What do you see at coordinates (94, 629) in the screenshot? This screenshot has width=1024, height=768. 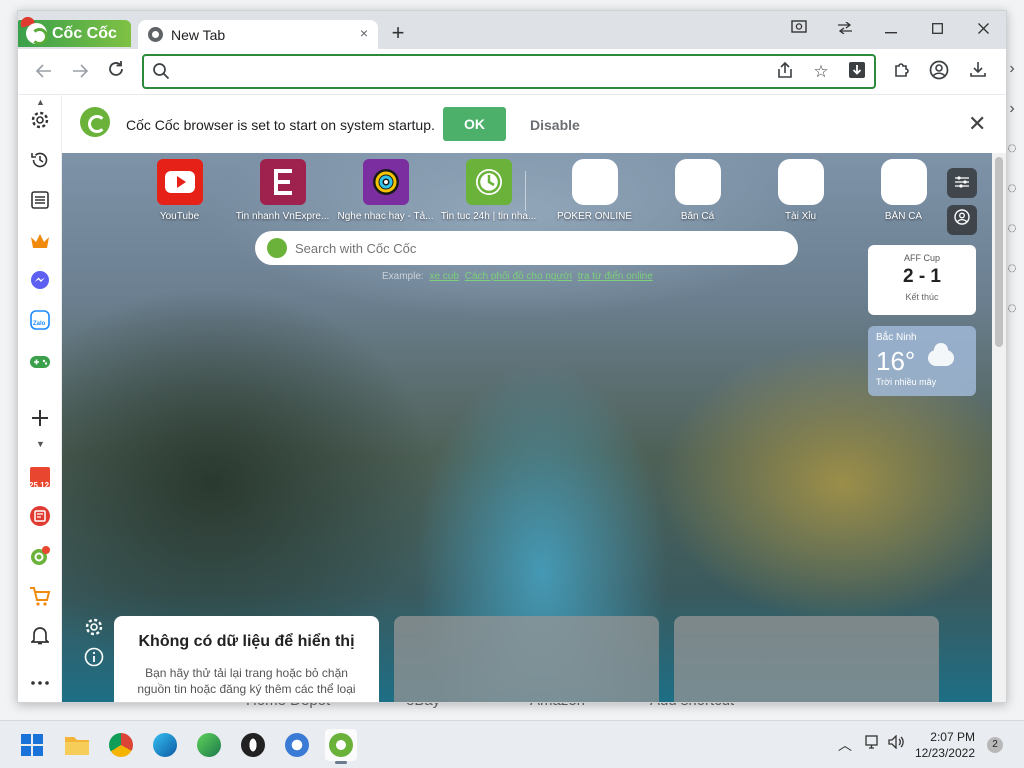 I see `feed-settings-icon` at bounding box center [94, 629].